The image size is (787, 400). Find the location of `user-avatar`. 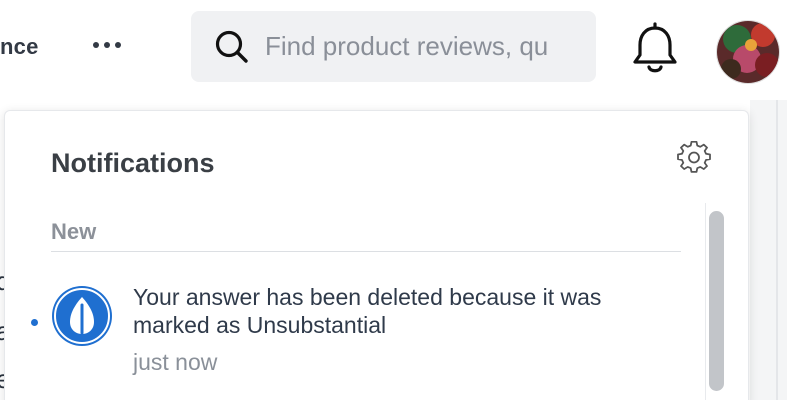

user-avatar is located at coordinates (748, 52).